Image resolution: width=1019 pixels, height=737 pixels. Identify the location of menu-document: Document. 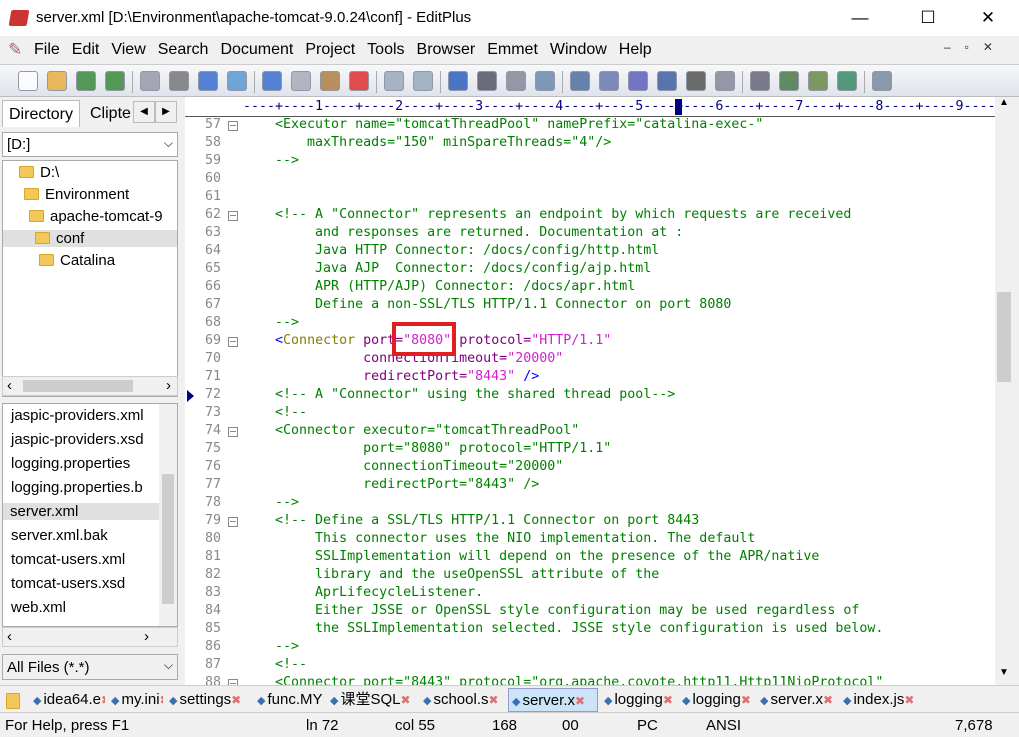
(256, 50).